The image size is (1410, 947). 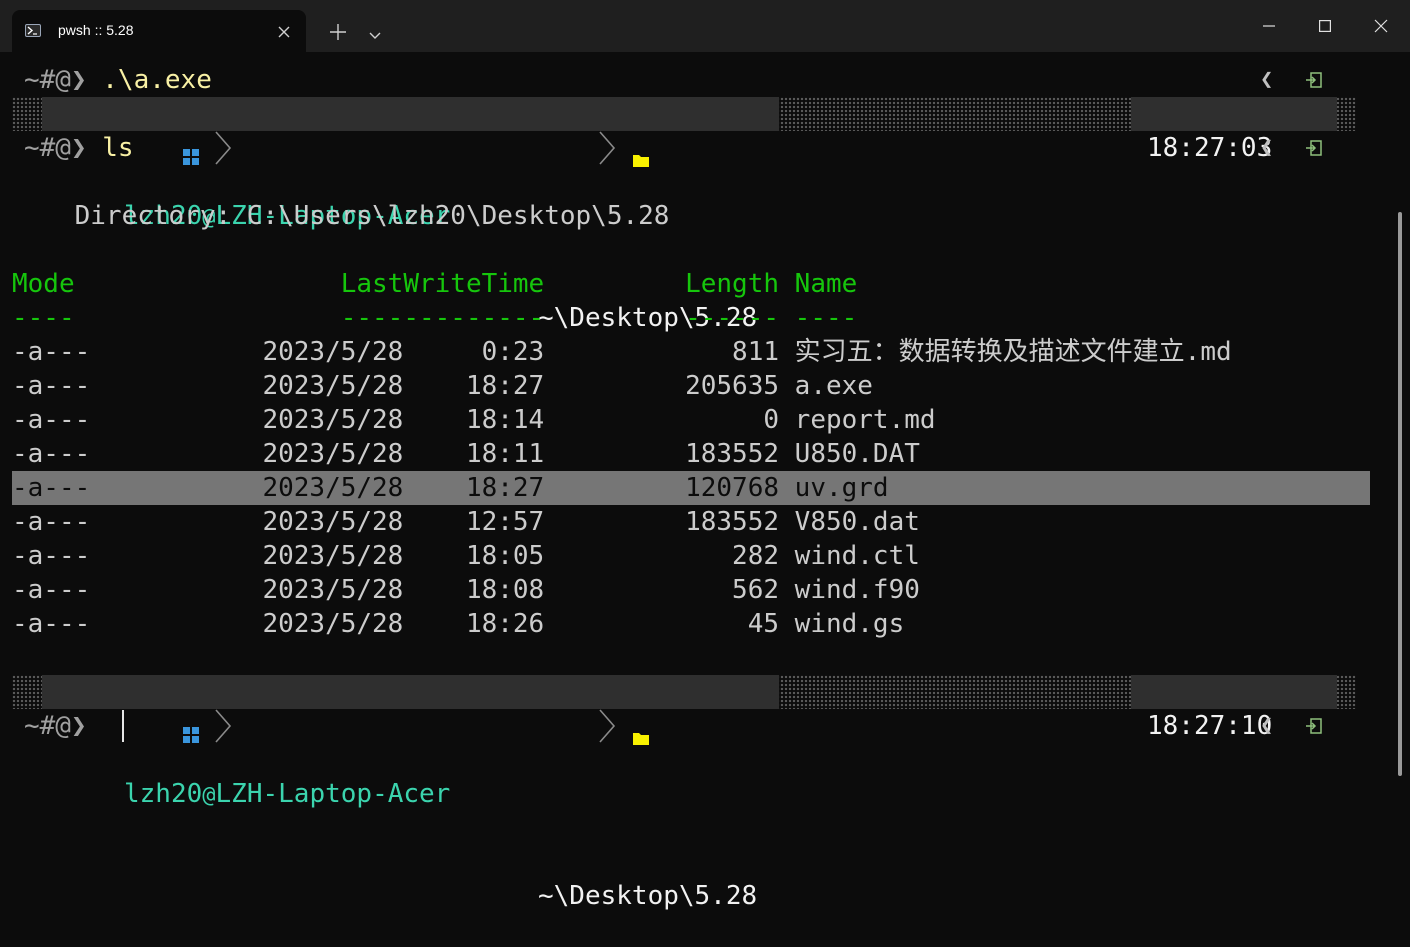 What do you see at coordinates (1210, 148) in the screenshot?
I see `status-time: 18:27:03` at bounding box center [1210, 148].